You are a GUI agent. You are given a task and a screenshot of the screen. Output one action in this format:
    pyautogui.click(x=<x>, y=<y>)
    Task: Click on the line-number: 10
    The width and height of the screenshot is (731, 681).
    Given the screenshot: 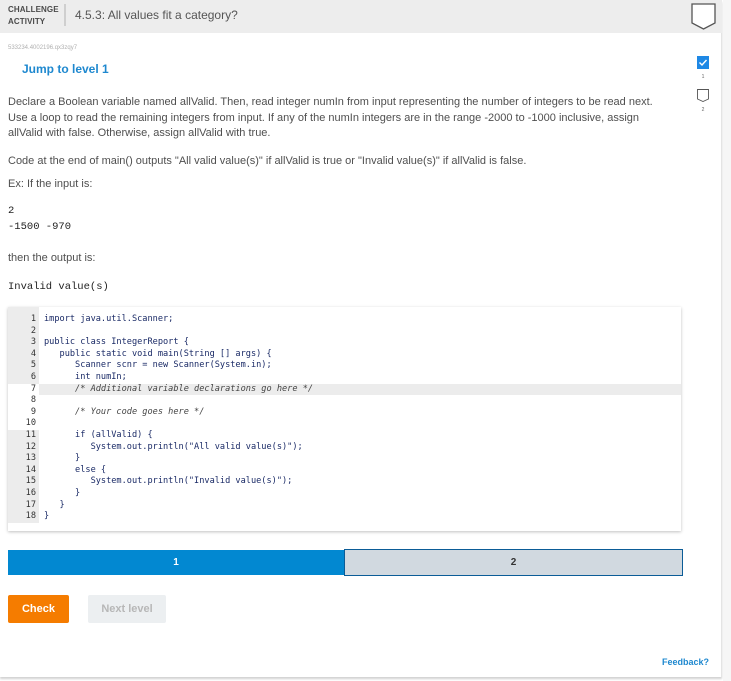 What is the action you would take?
    pyautogui.click(x=30, y=423)
    